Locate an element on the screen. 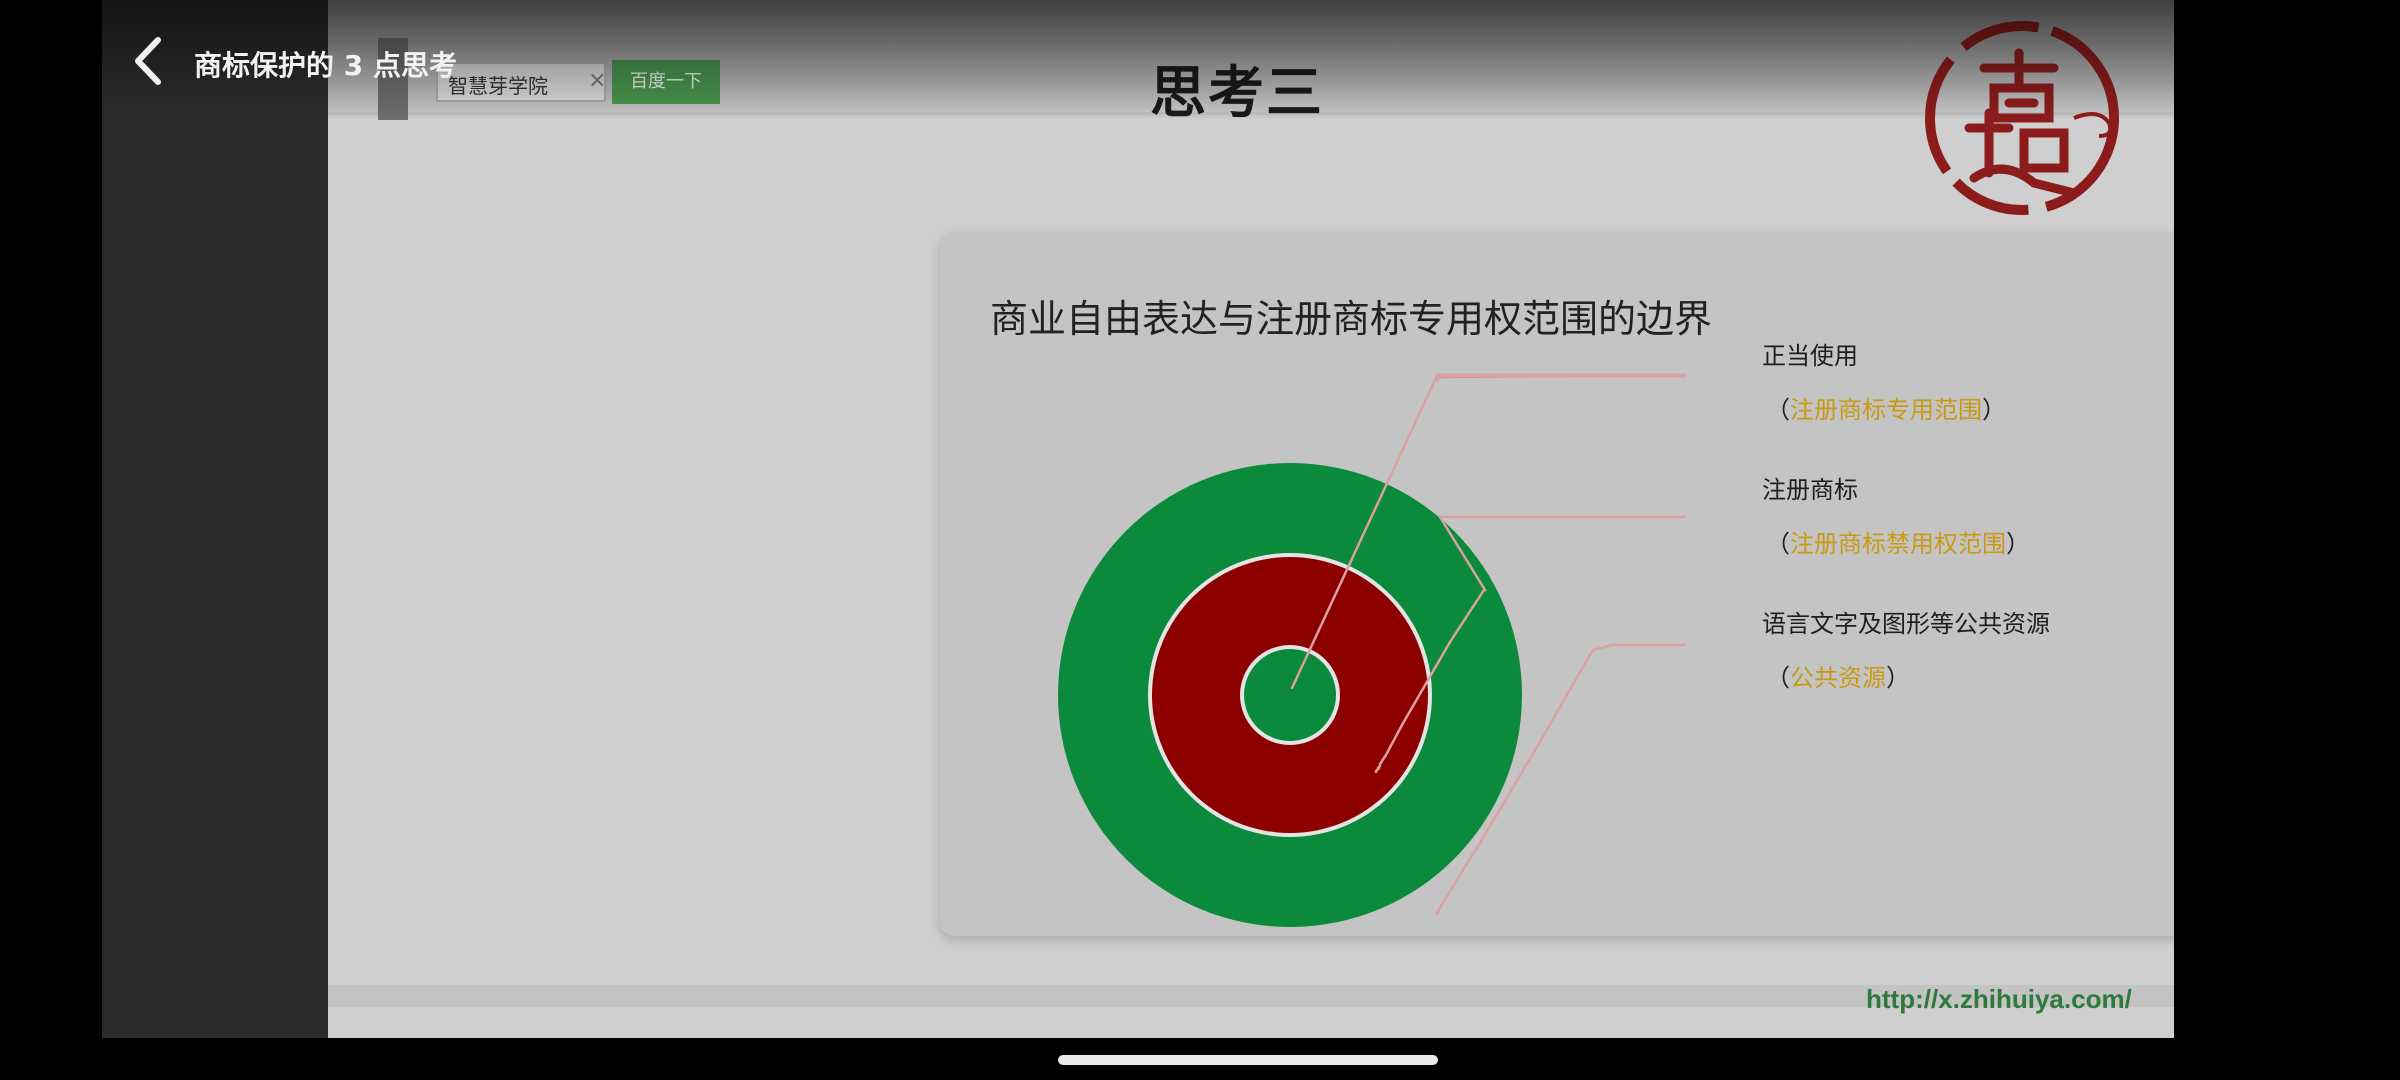 The width and height of the screenshot is (2400, 1080). sublabel-registered-trademark-text: 注册商标禁用权范围 is located at coordinates (1898, 544).